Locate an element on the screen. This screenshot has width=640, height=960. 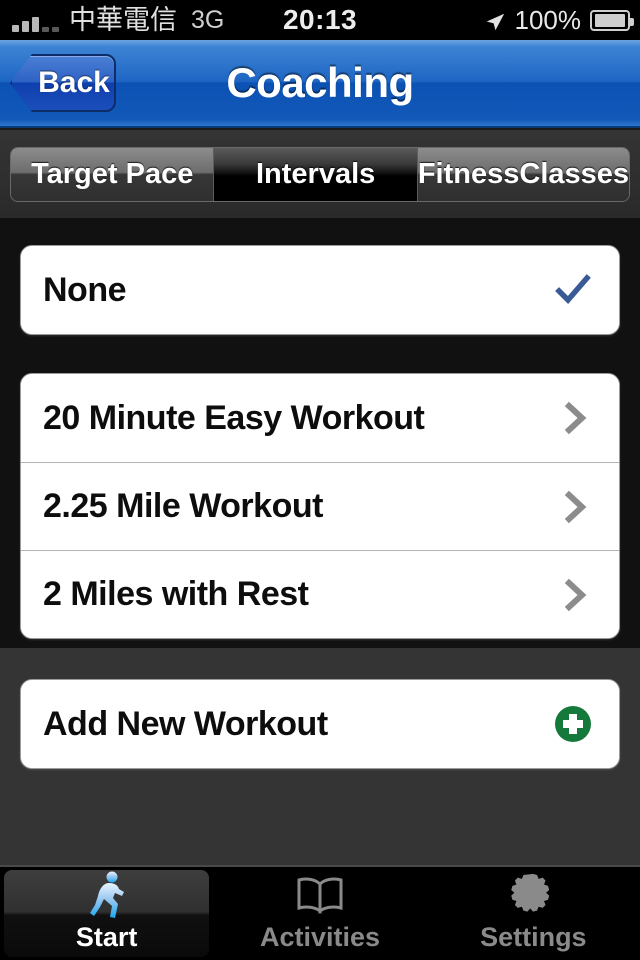
battery-percent-label: 100% is located at coordinates (548, 19).